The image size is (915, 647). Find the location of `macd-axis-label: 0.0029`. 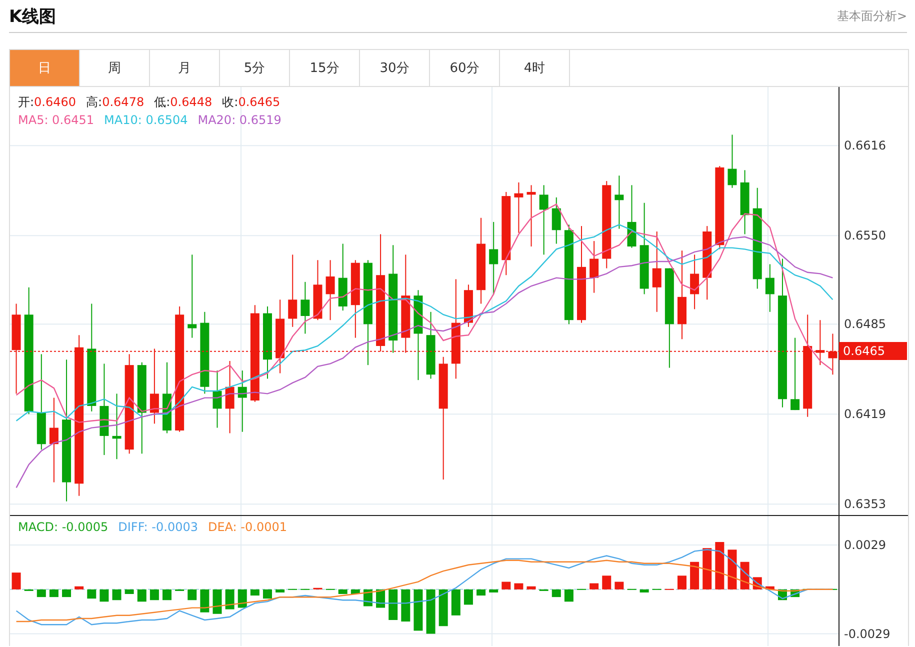

macd-axis-label: 0.0029 is located at coordinates (865, 545).